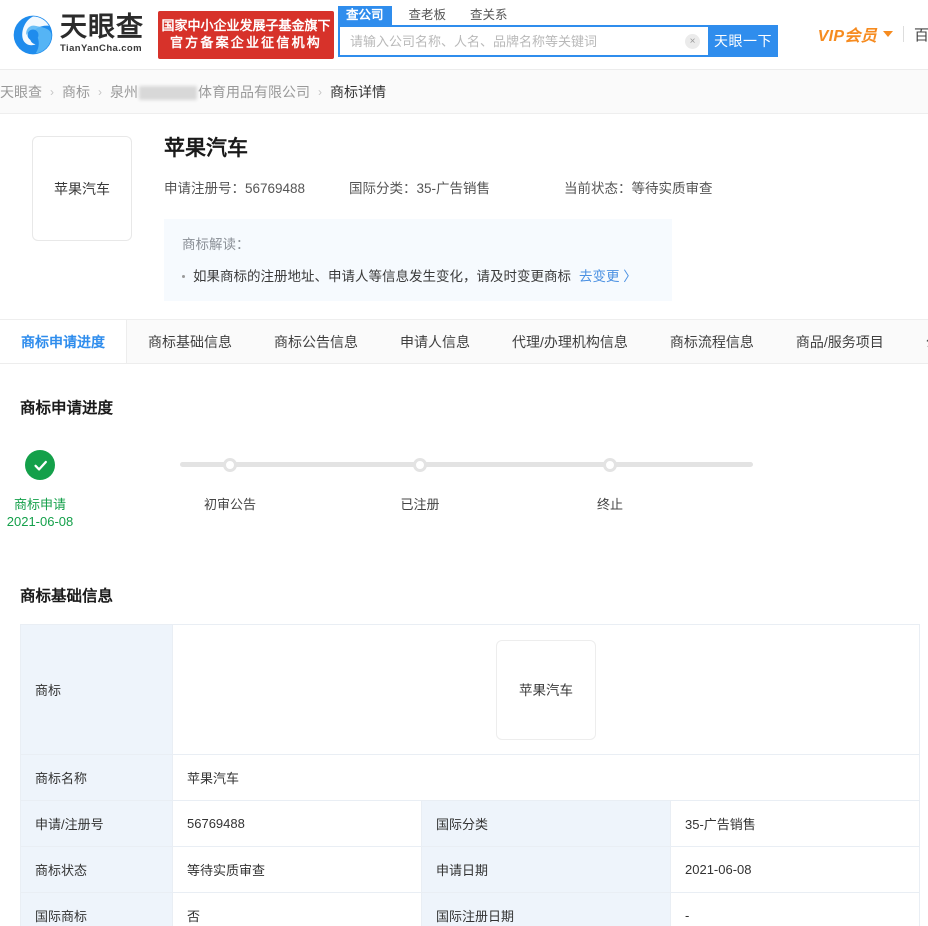 The image size is (928, 926). Describe the element at coordinates (546, 869) in the screenshot. I see `cell-label-application-date: 申请日期` at that location.